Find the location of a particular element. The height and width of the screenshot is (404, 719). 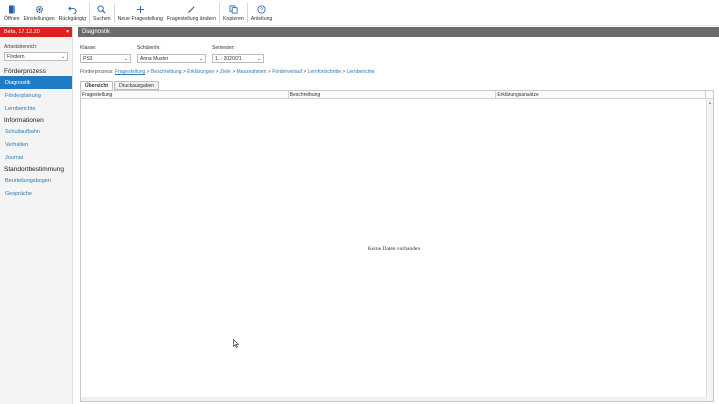

sidebar-item-beurteilungsbogen: Beurteilungsbogen is located at coordinates (36, 180).